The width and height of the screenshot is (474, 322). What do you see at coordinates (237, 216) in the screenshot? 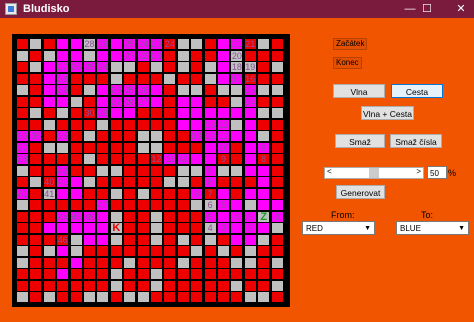
I see `maze-cell: 4` at bounding box center [237, 216].